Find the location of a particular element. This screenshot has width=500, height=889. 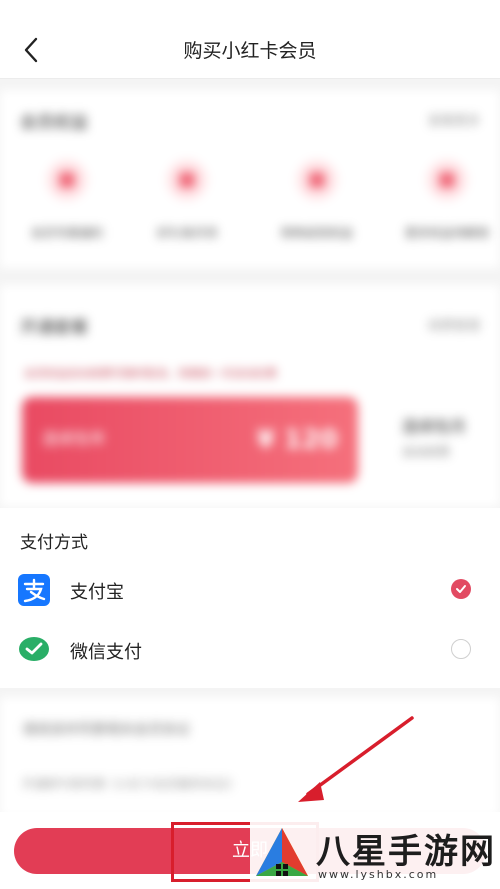

benefit-item: 更多权益待解锁 is located at coordinates (446, 200).